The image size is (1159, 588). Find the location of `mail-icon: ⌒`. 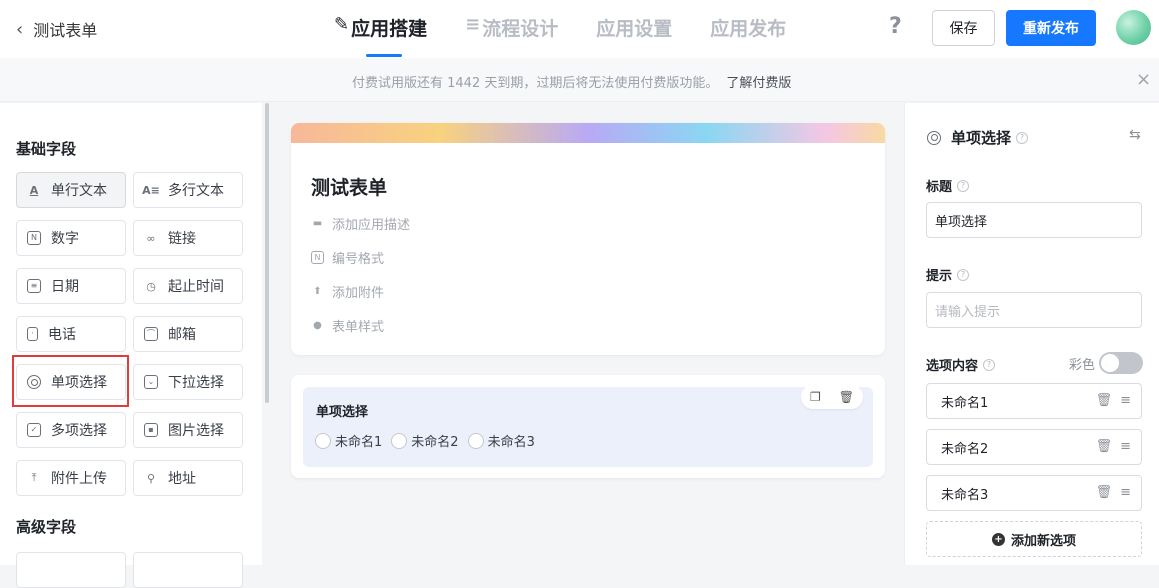

mail-icon: ⌒ is located at coordinates (151, 334).